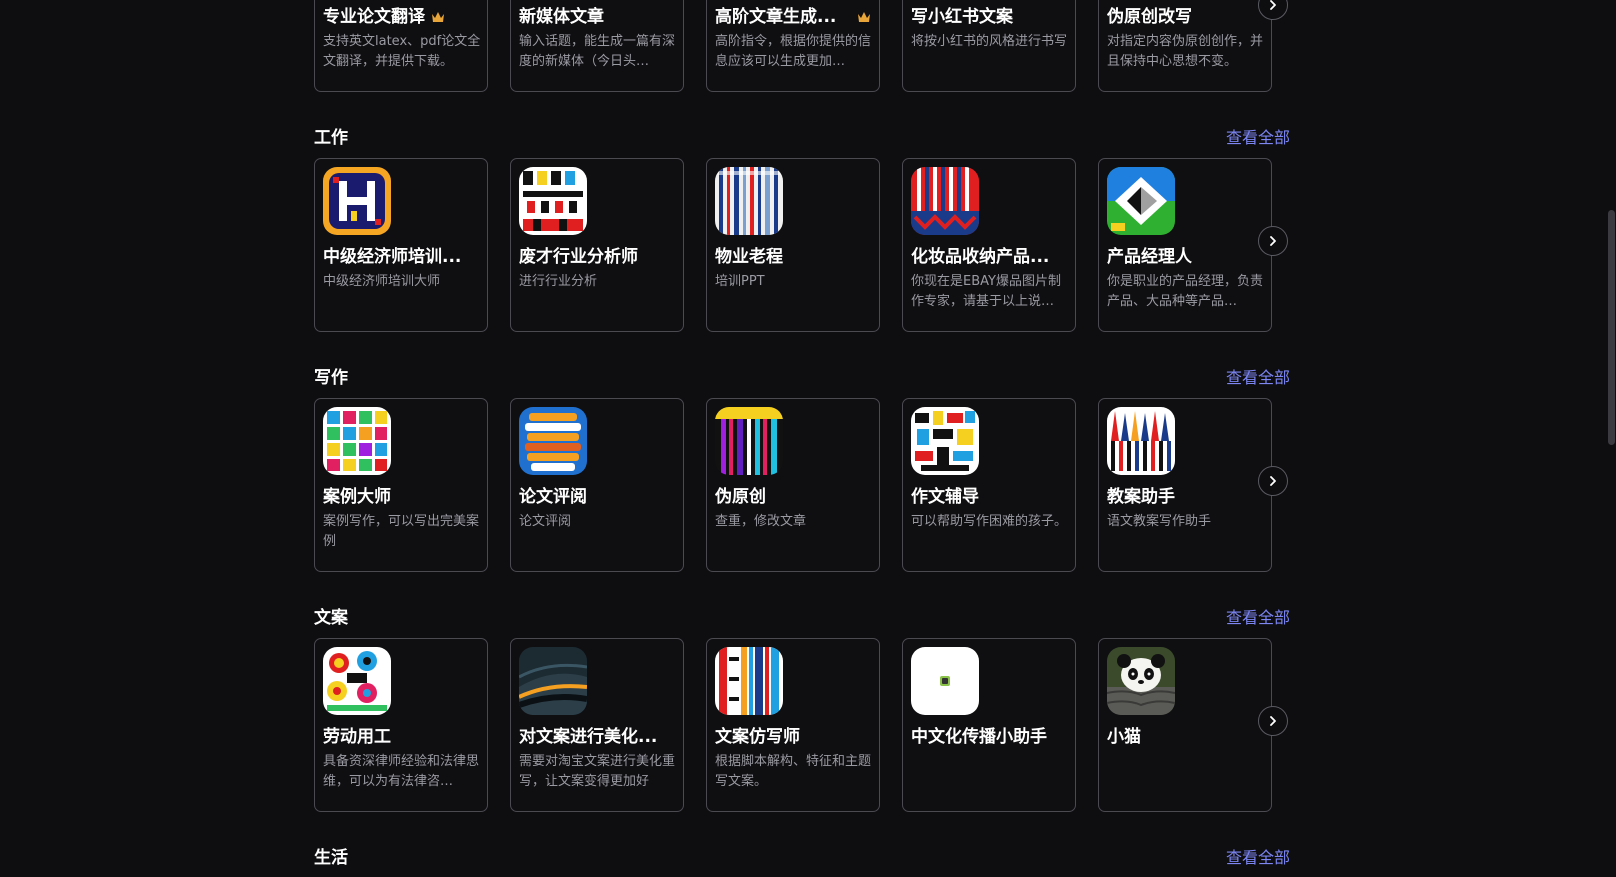  I want to click on card-name: 劳动用工, so click(357, 737).